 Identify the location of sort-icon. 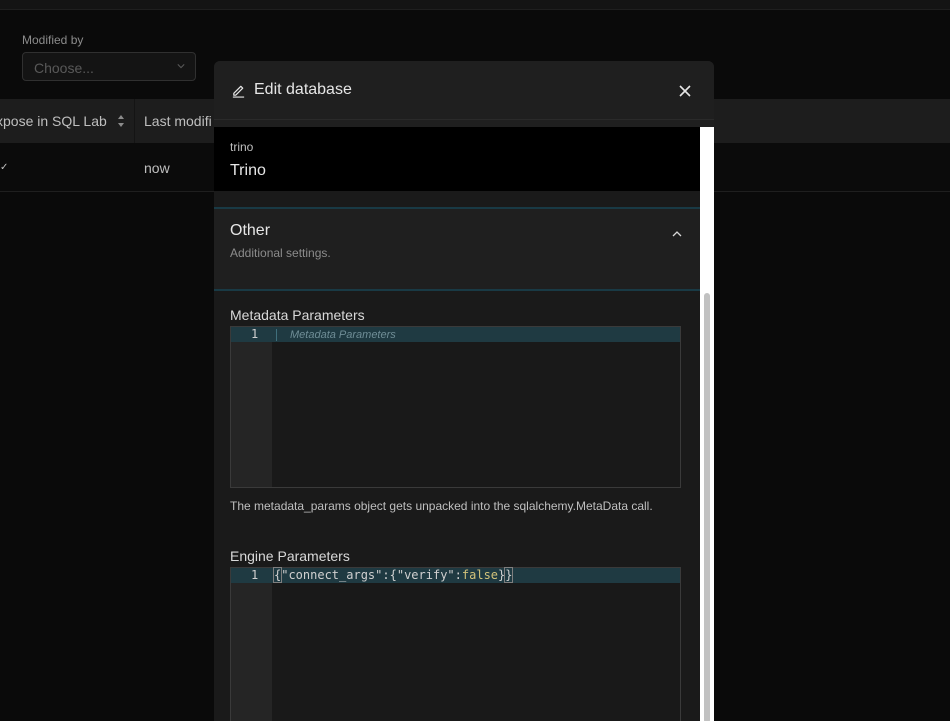
(121, 121).